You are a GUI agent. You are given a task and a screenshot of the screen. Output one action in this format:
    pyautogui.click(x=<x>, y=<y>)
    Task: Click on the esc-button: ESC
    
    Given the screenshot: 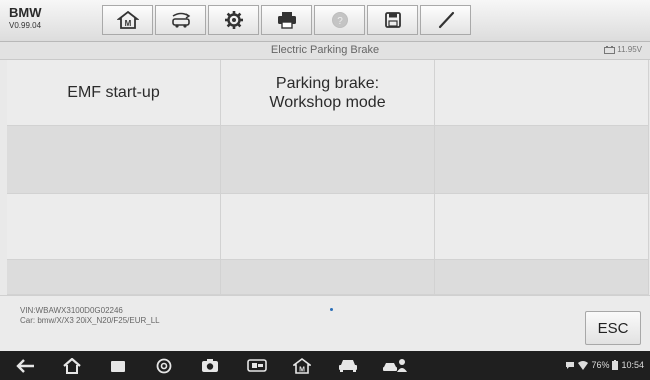 What is the action you would take?
    pyautogui.click(x=613, y=328)
    